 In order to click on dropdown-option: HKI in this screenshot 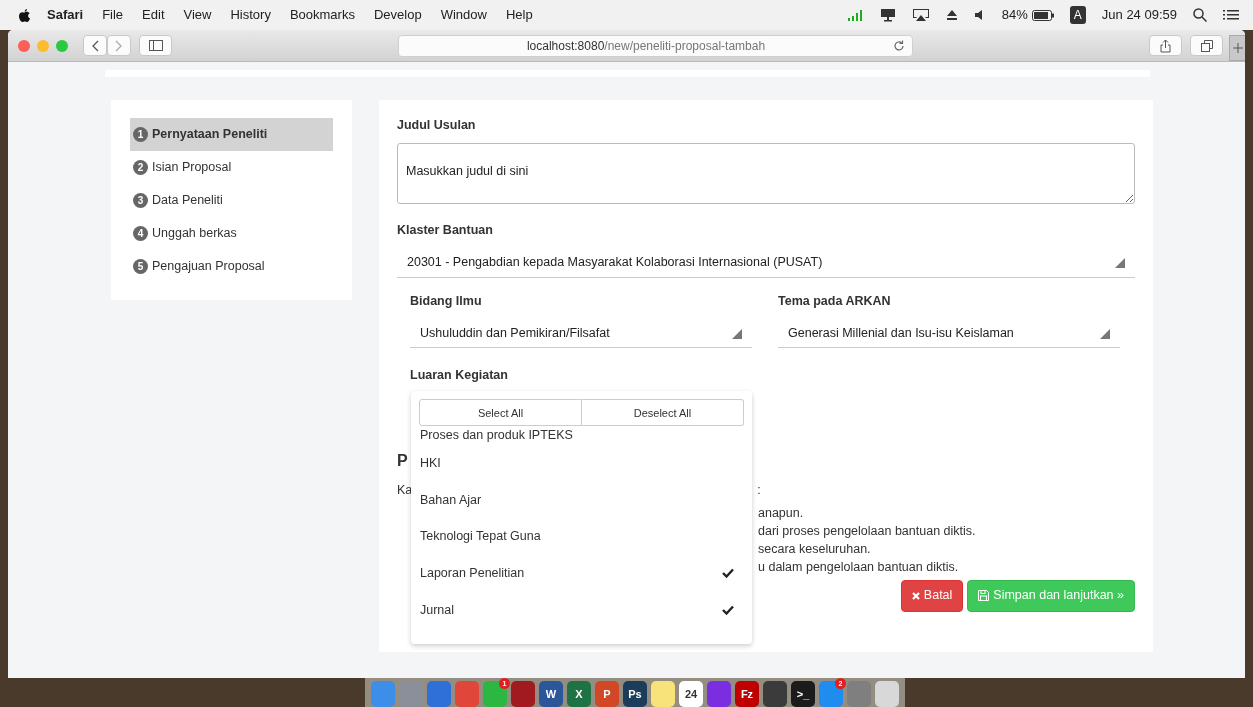, I will do `click(581, 463)`.